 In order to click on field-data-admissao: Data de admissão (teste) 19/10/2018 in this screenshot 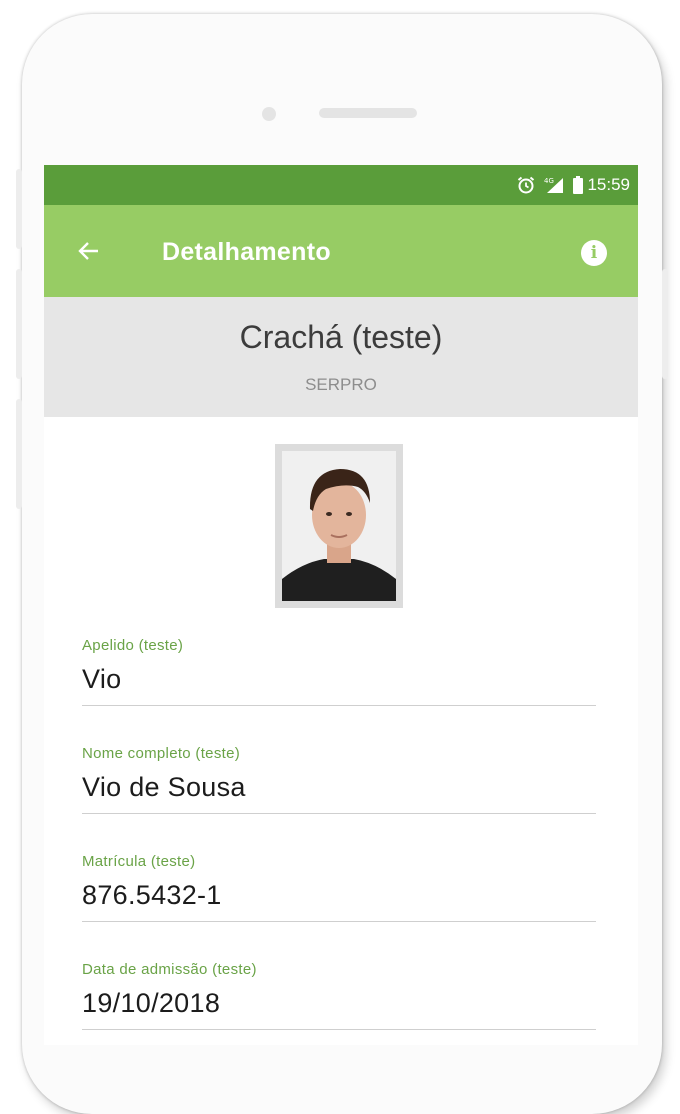, I will do `click(339, 995)`.